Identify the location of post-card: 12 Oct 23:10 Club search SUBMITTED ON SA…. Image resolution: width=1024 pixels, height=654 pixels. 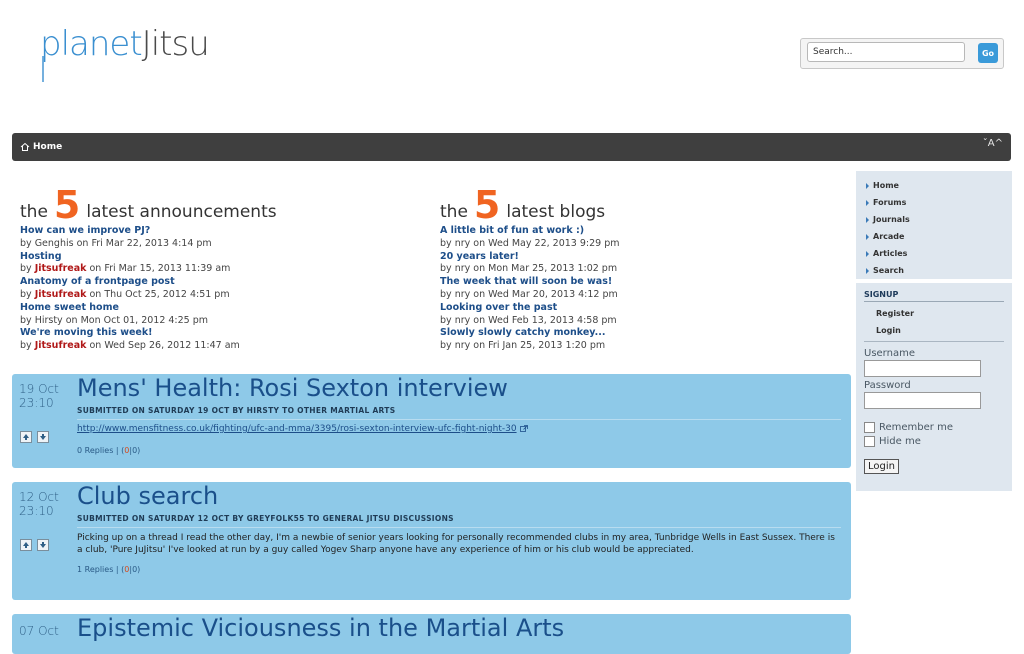
(431, 541).